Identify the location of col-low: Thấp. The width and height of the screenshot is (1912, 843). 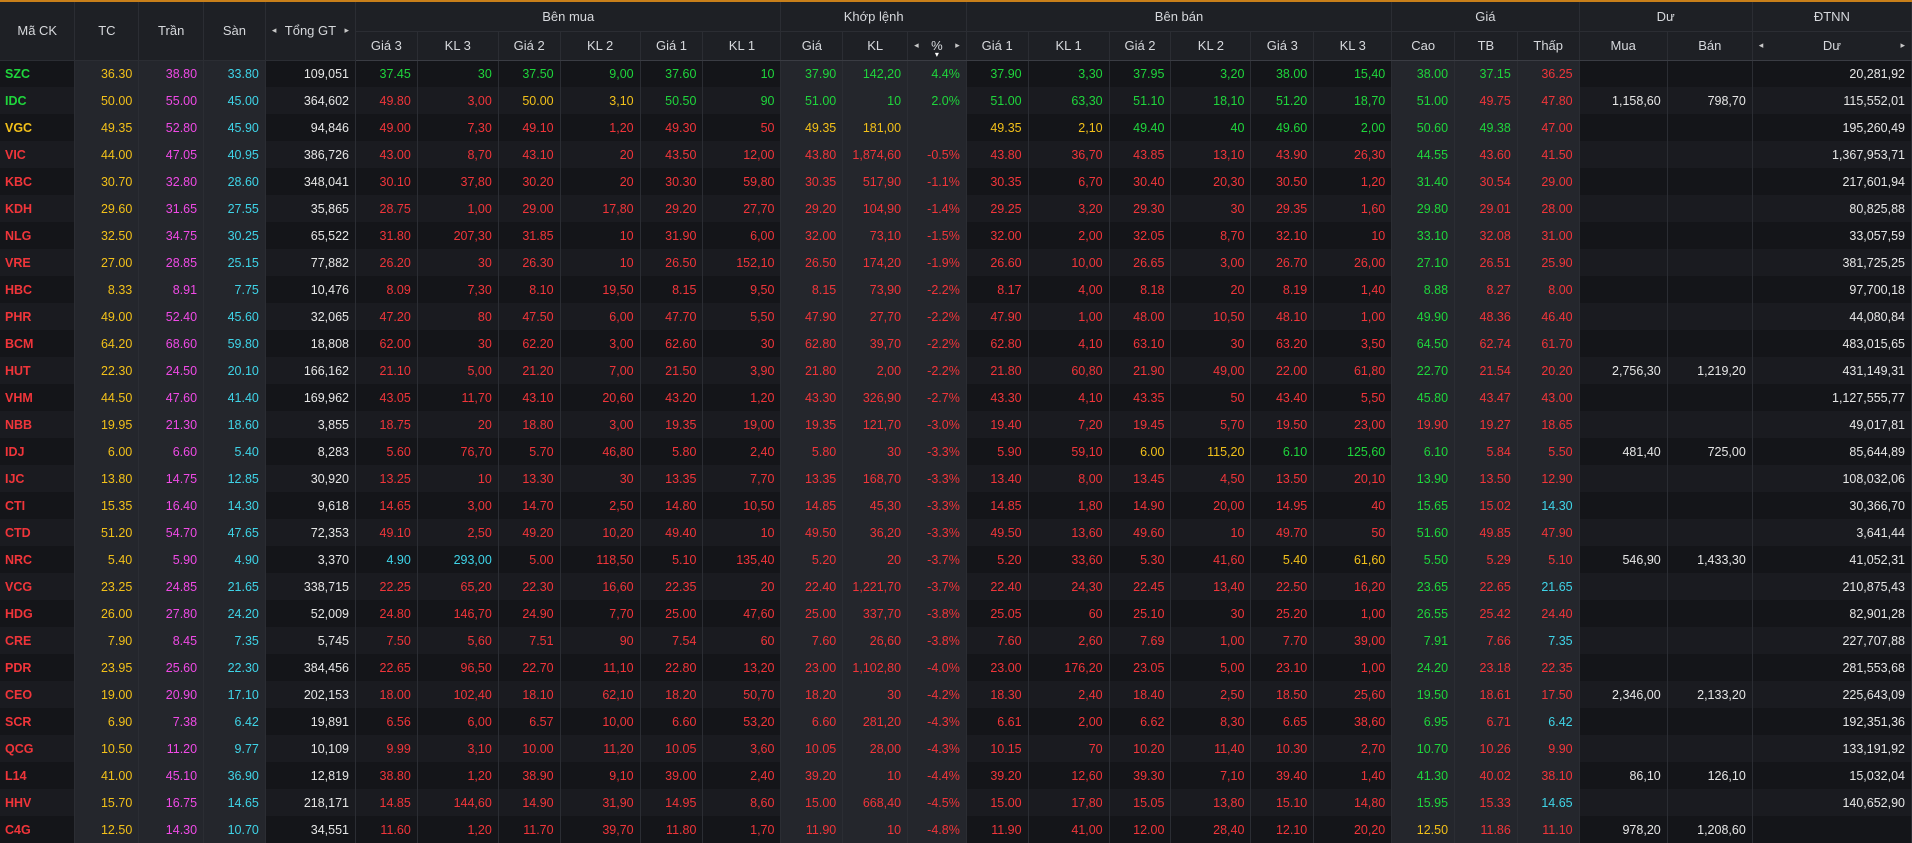
(1548, 46).